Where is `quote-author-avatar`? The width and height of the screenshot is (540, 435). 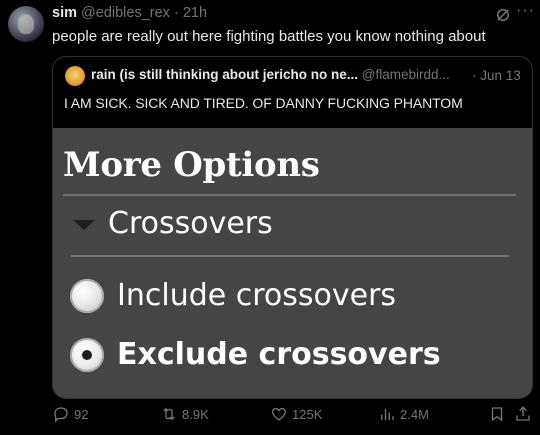 quote-author-avatar is located at coordinates (75, 76).